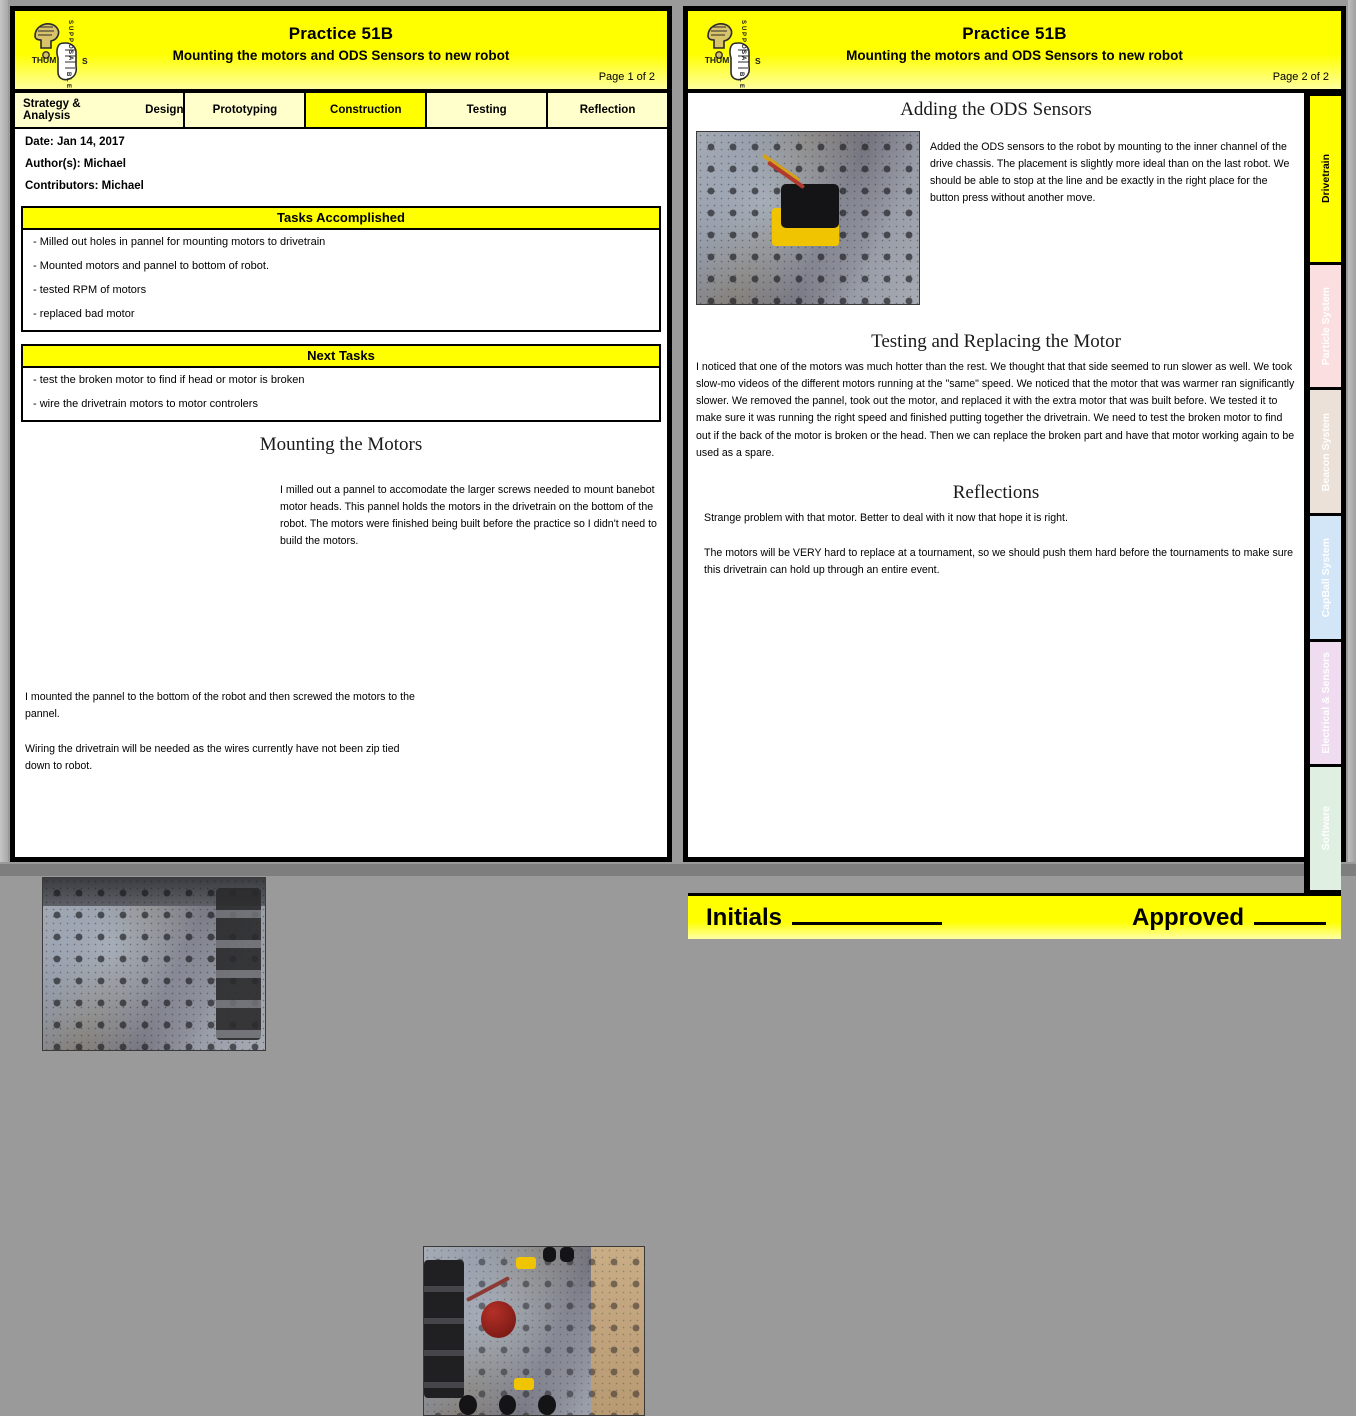 This screenshot has height=1416, width=1356. What do you see at coordinates (996, 109) in the screenshot?
I see `ods-section-heading: Adding the ODS Sensors` at bounding box center [996, 109].